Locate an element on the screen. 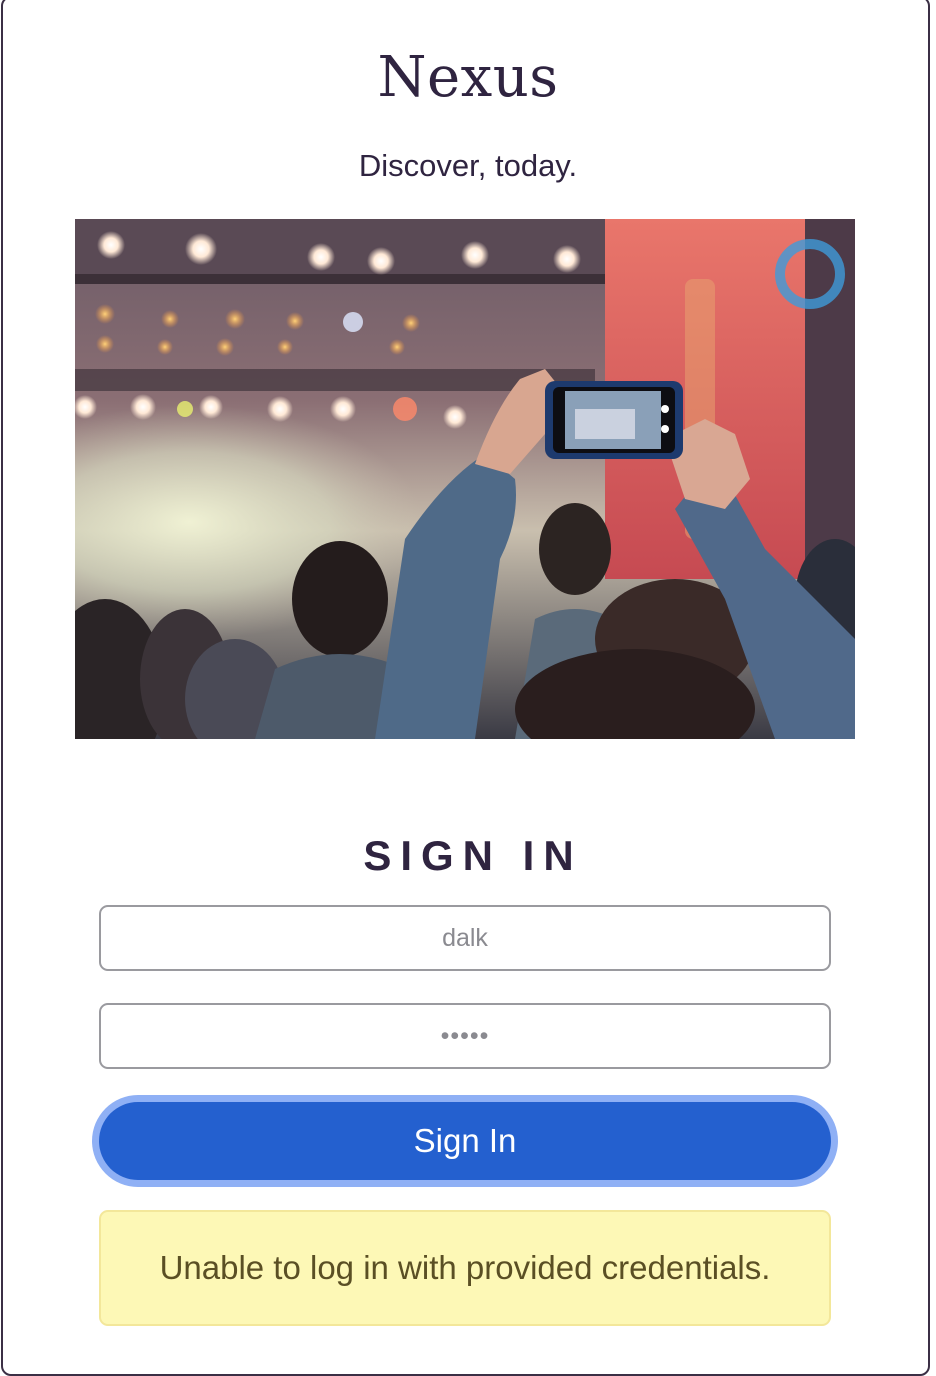 This screenshot has width=936, height=1376. brand-title: Nexus is located at coordinates (468, 77).